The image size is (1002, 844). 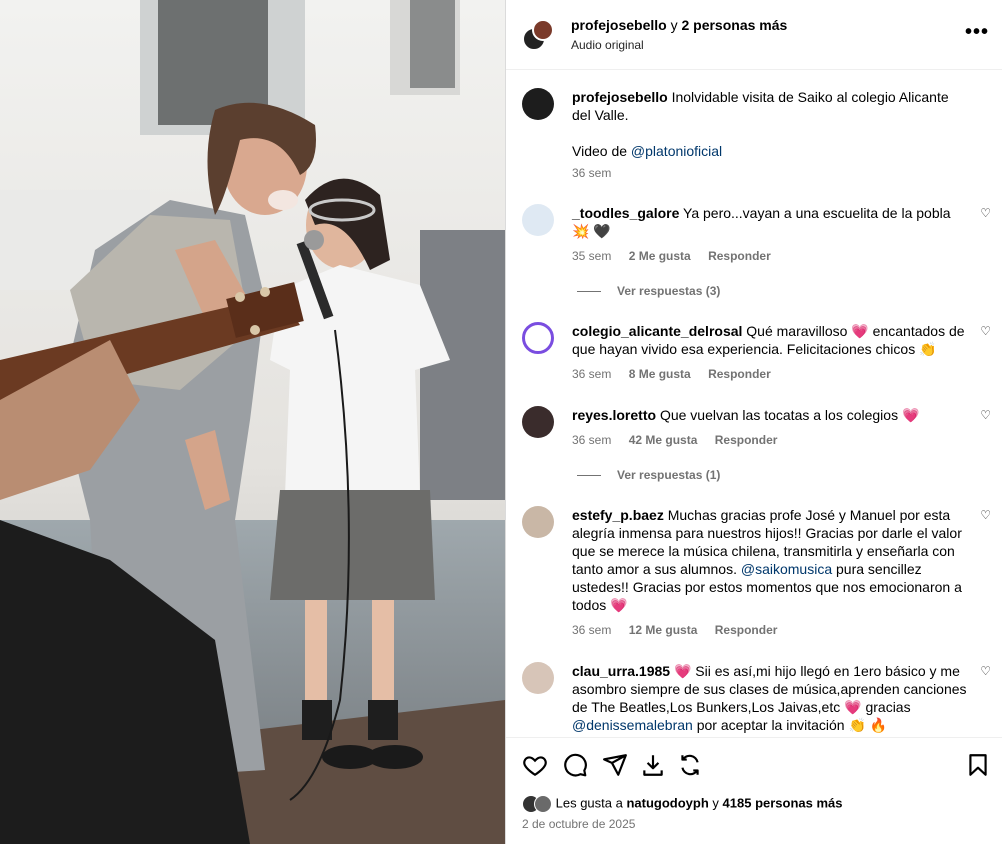 What do you see at coordinates (621, 671) in the screenshot?
I see `comment-username: clau_urra.1985` at bounding box center [621, 671].